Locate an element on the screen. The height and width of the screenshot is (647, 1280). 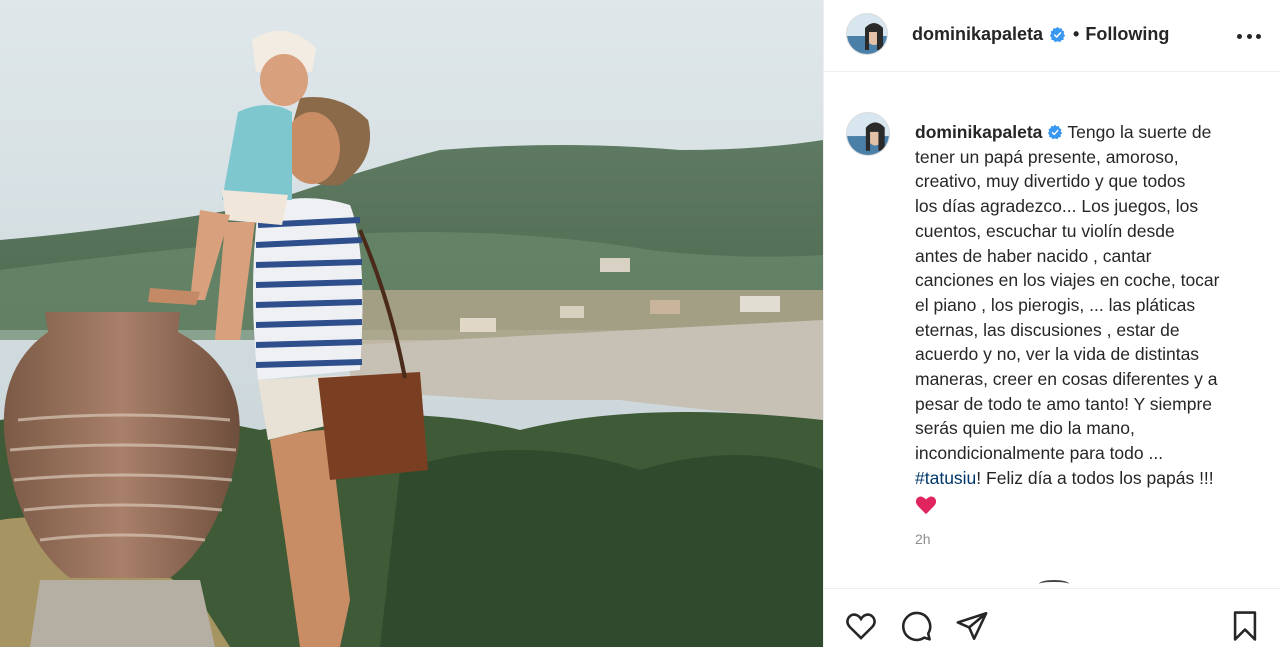
comment-bubble-icon is located at coordinates (916, 626).